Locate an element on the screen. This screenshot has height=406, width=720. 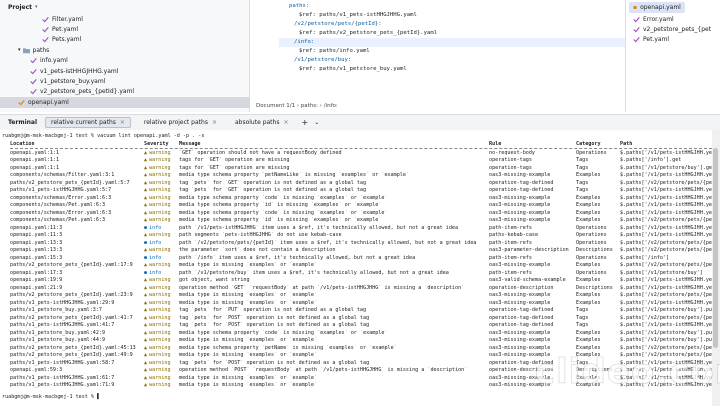
tree-item-label: paths is located at coordinates (41, 50).